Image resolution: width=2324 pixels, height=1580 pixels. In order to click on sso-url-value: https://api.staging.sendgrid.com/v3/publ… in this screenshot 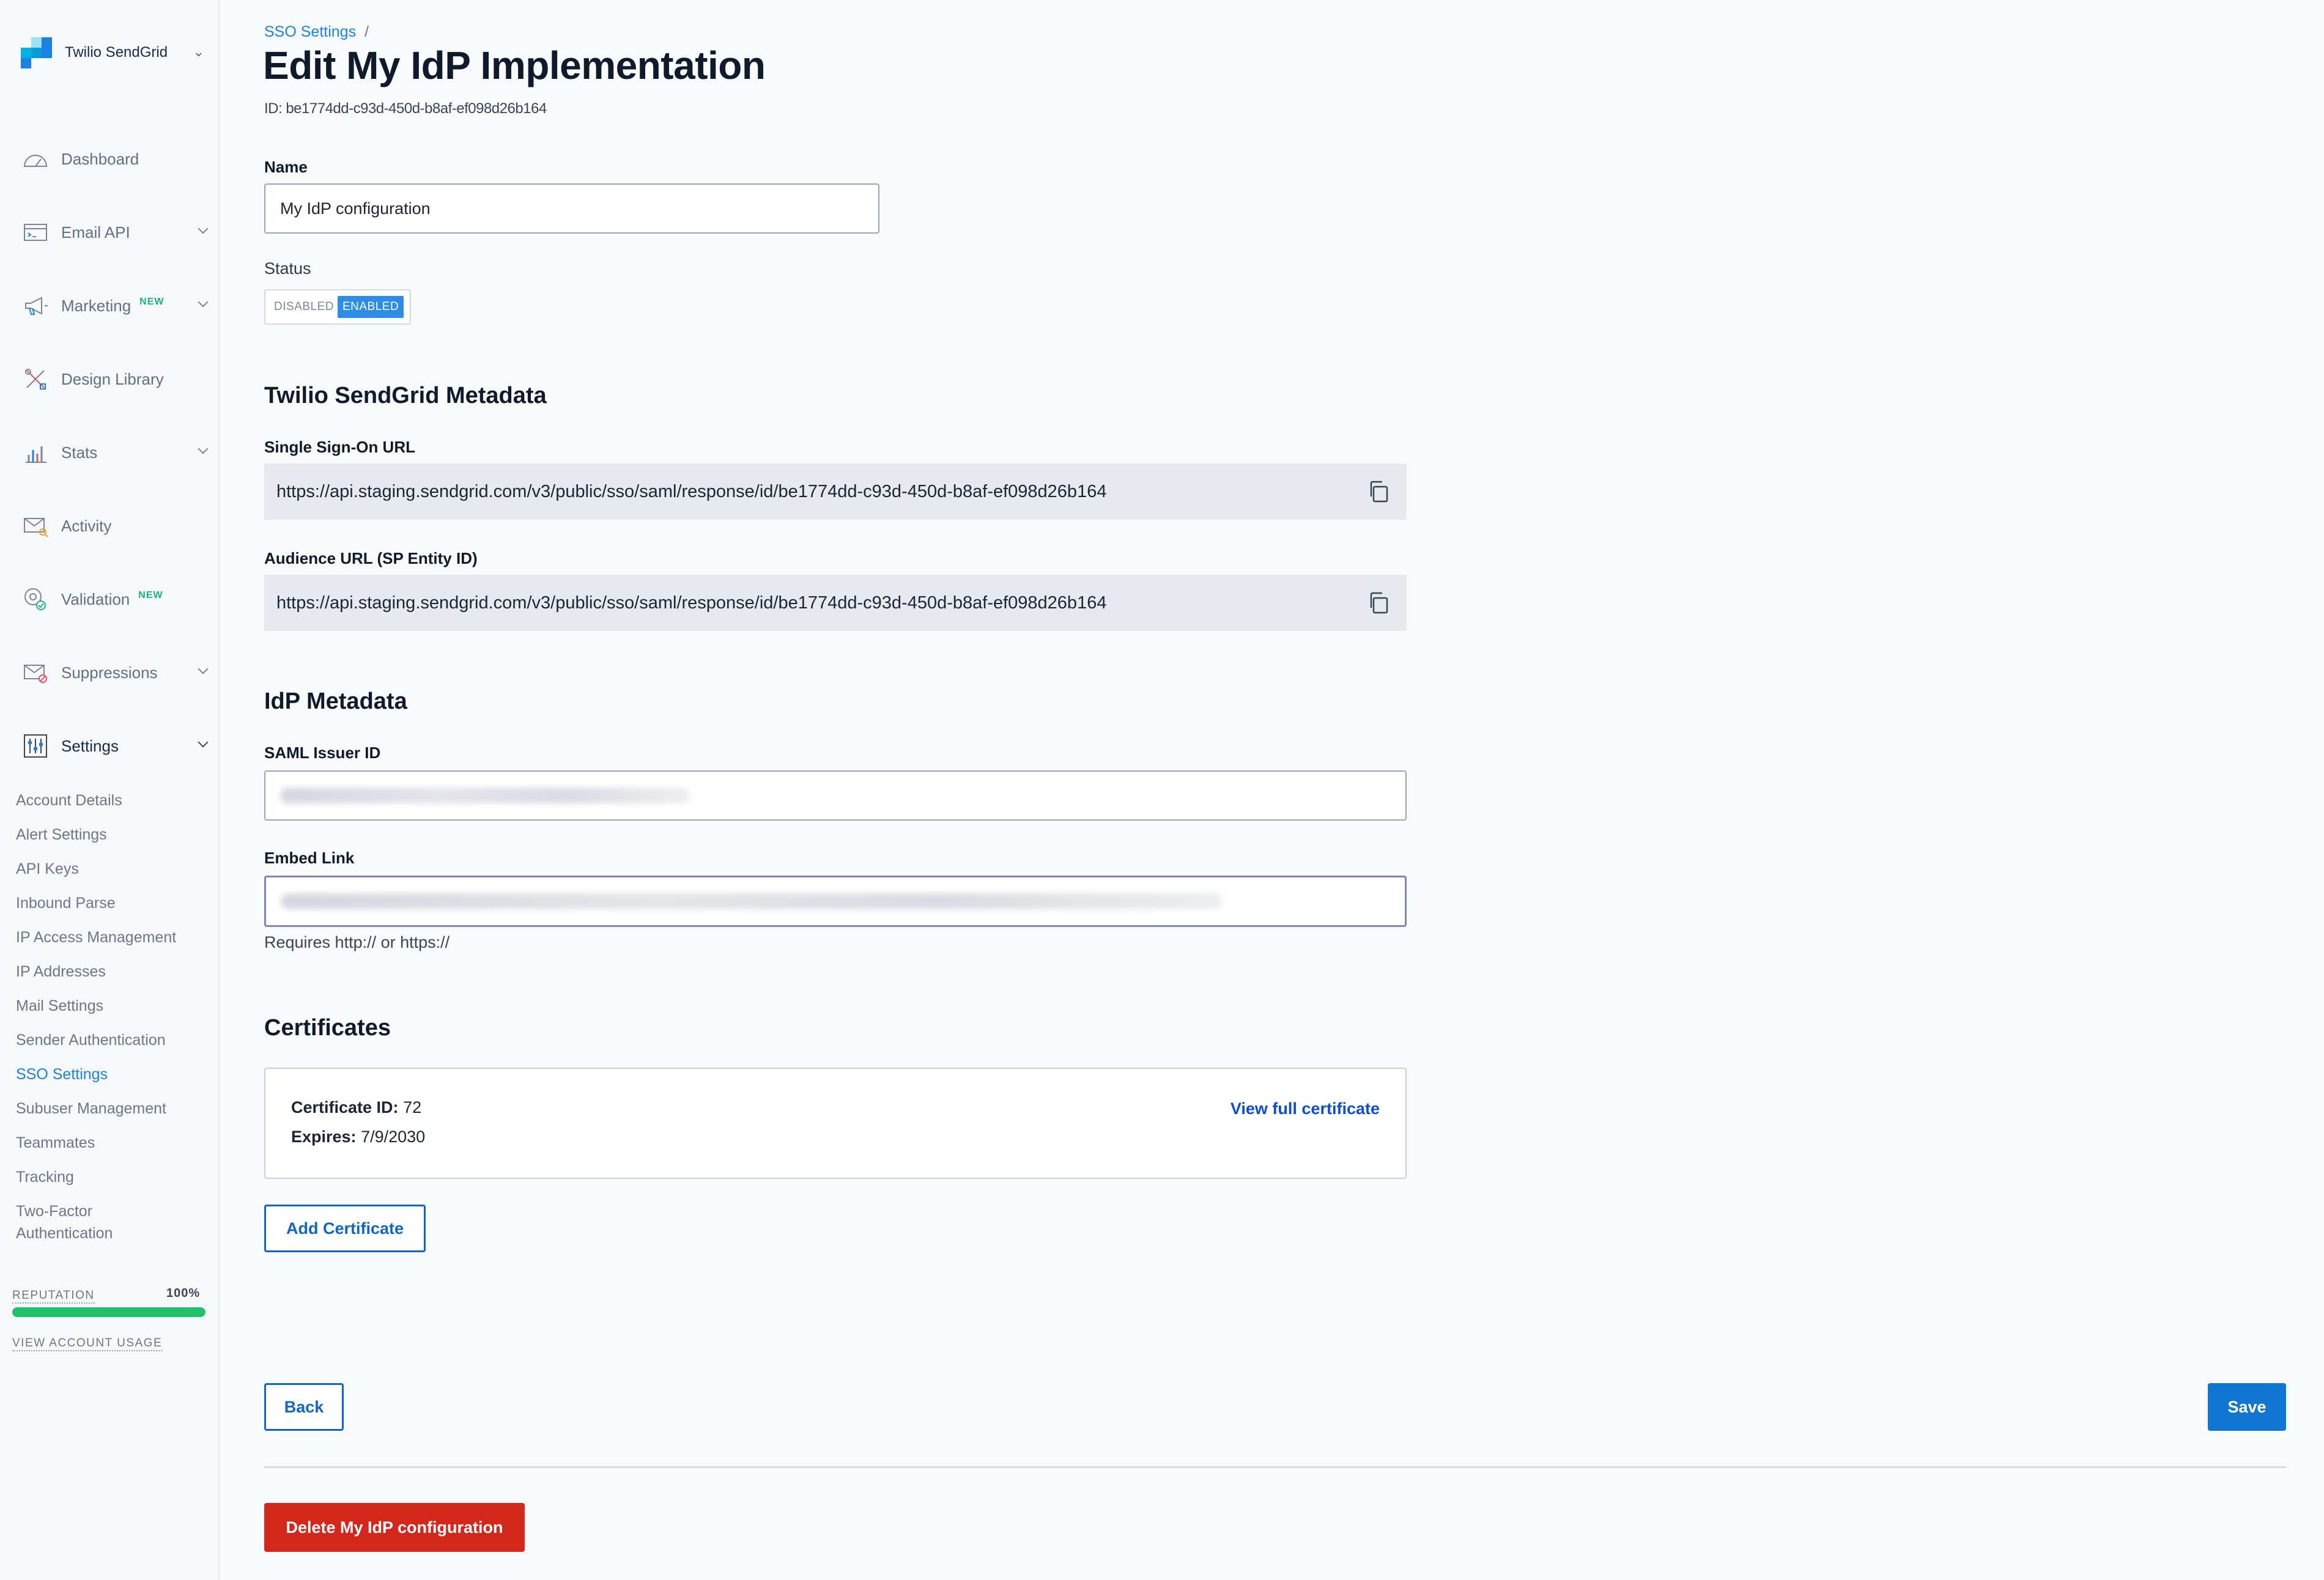, I will do `click(691, 491)`.